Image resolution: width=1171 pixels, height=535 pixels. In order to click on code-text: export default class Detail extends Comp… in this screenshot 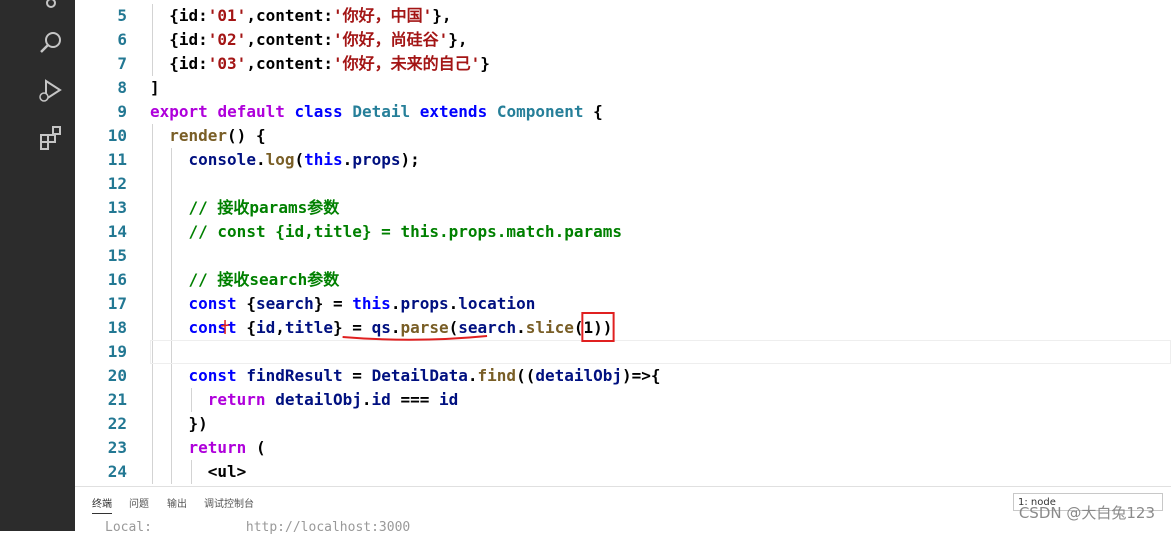, I will do `click(376, 112)`.